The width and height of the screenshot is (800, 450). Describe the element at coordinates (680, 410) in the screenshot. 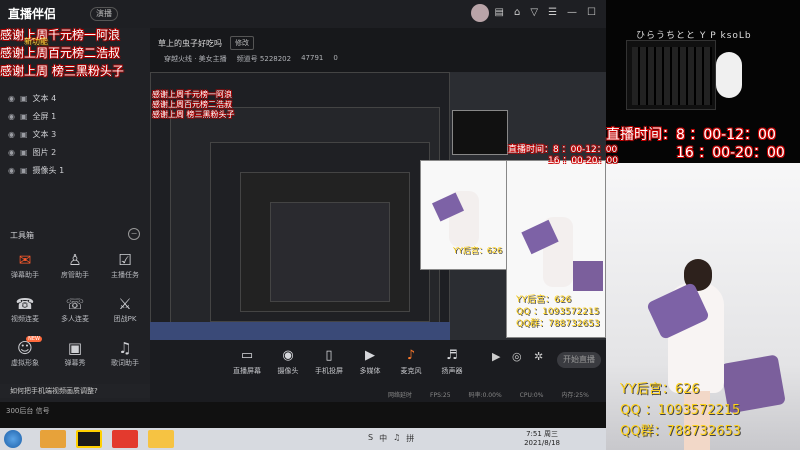

I see `contact-line: QQ ：1093572215` at that location.